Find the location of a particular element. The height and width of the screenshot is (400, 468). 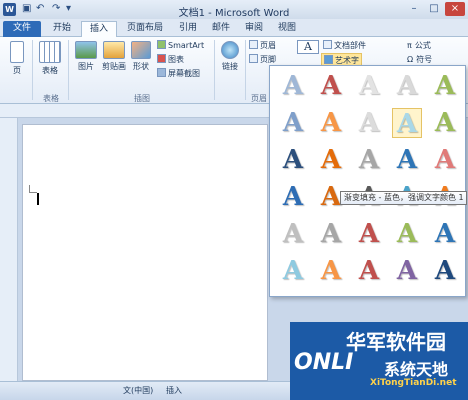

smartart-button: SmartArt is located at coordinates (180, 45).